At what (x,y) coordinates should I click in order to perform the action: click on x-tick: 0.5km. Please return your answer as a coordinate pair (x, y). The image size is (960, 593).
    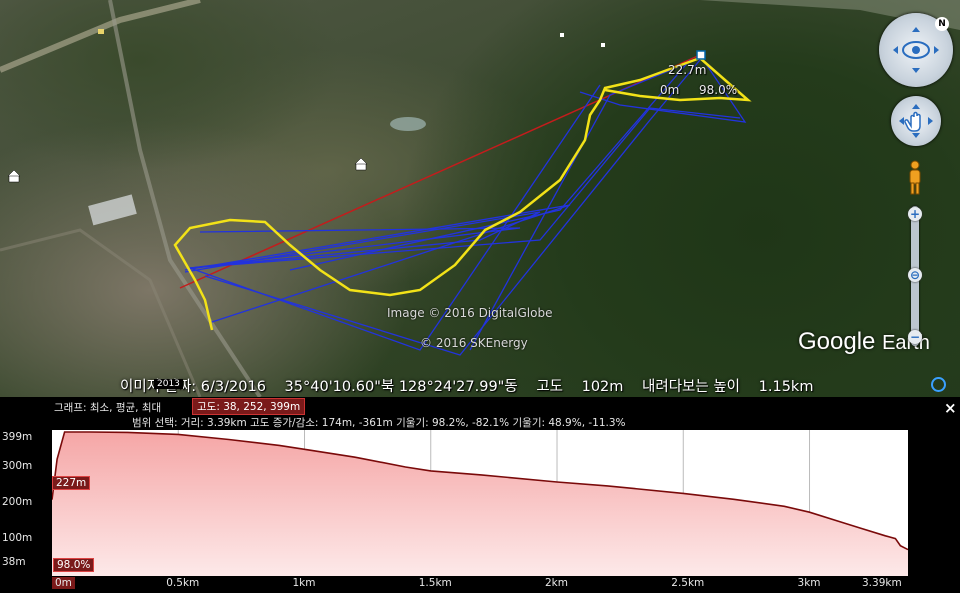
    Looking at the image, I should click on (183, 583).